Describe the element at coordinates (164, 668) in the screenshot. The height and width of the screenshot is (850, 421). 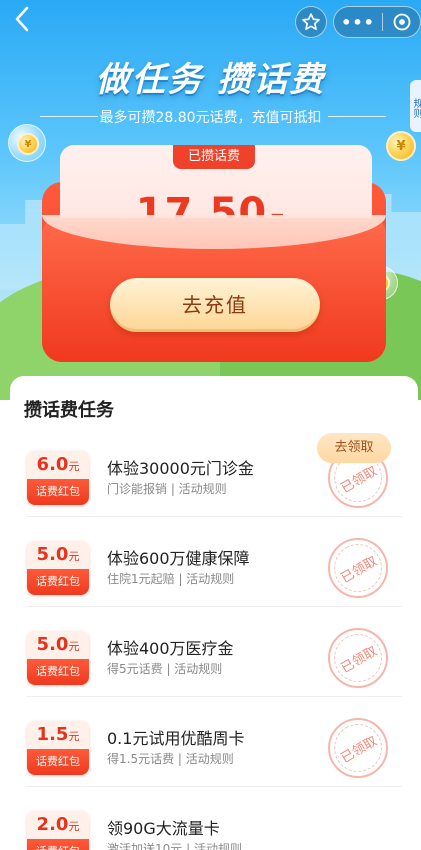
I see `task-desc: 得5元话费 | 活动规则` at that location.